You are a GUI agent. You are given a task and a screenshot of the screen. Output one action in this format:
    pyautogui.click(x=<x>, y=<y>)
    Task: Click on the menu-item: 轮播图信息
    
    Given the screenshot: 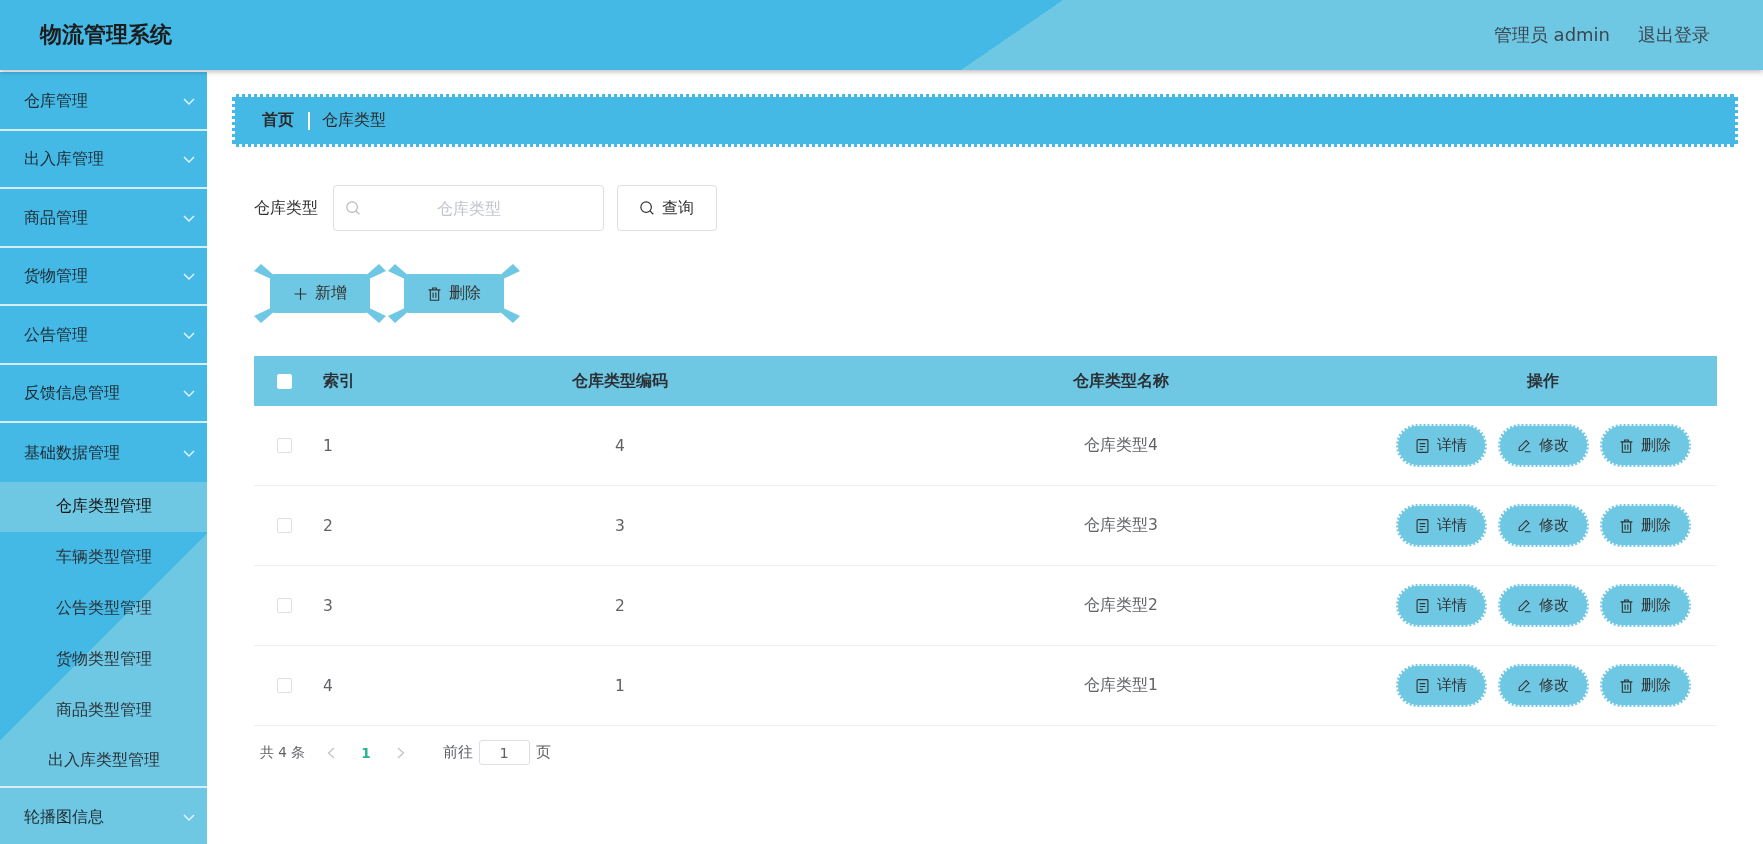 What is the action you would take?
    pyautogui.click(x=103, y=816)
    